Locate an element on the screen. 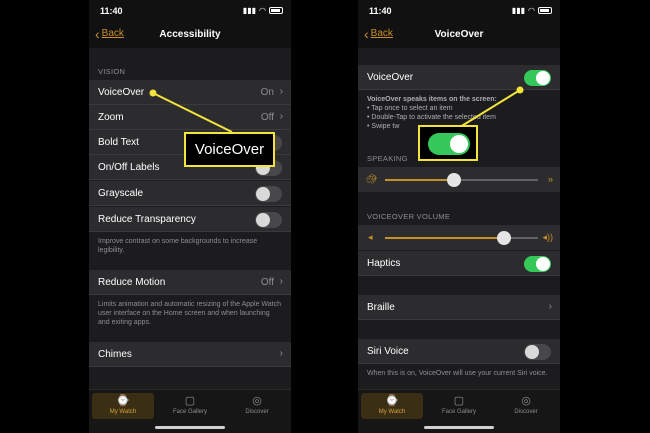  toggle-zoom-callout is located at coordinates (448, 143).